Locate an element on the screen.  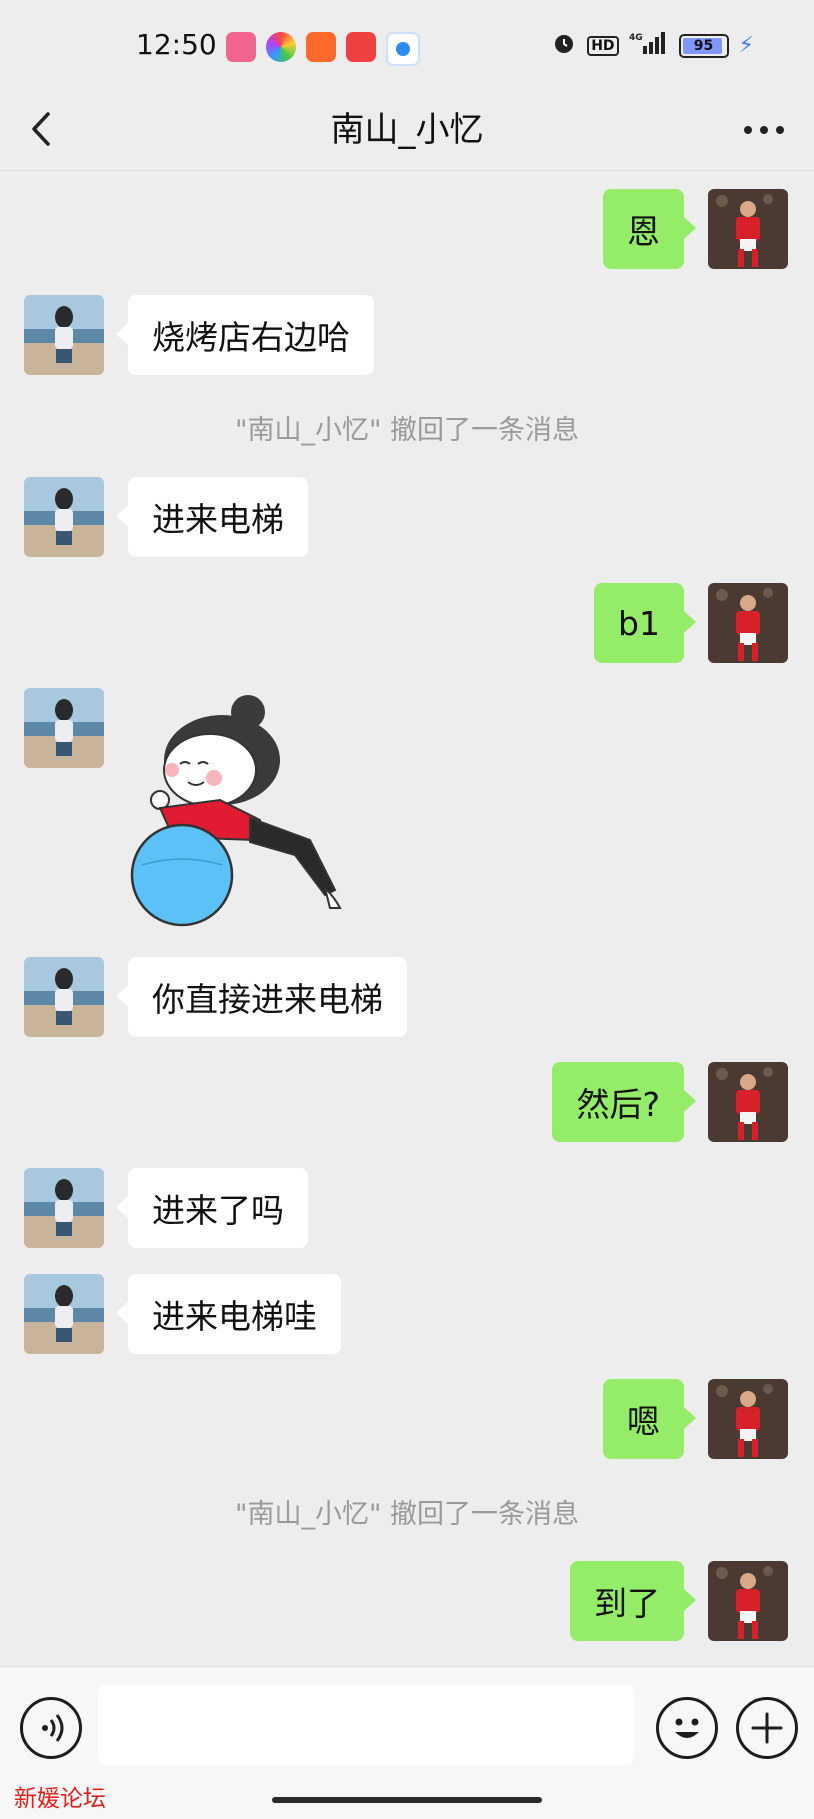
more-options-button is located at coordinates (764, 130).